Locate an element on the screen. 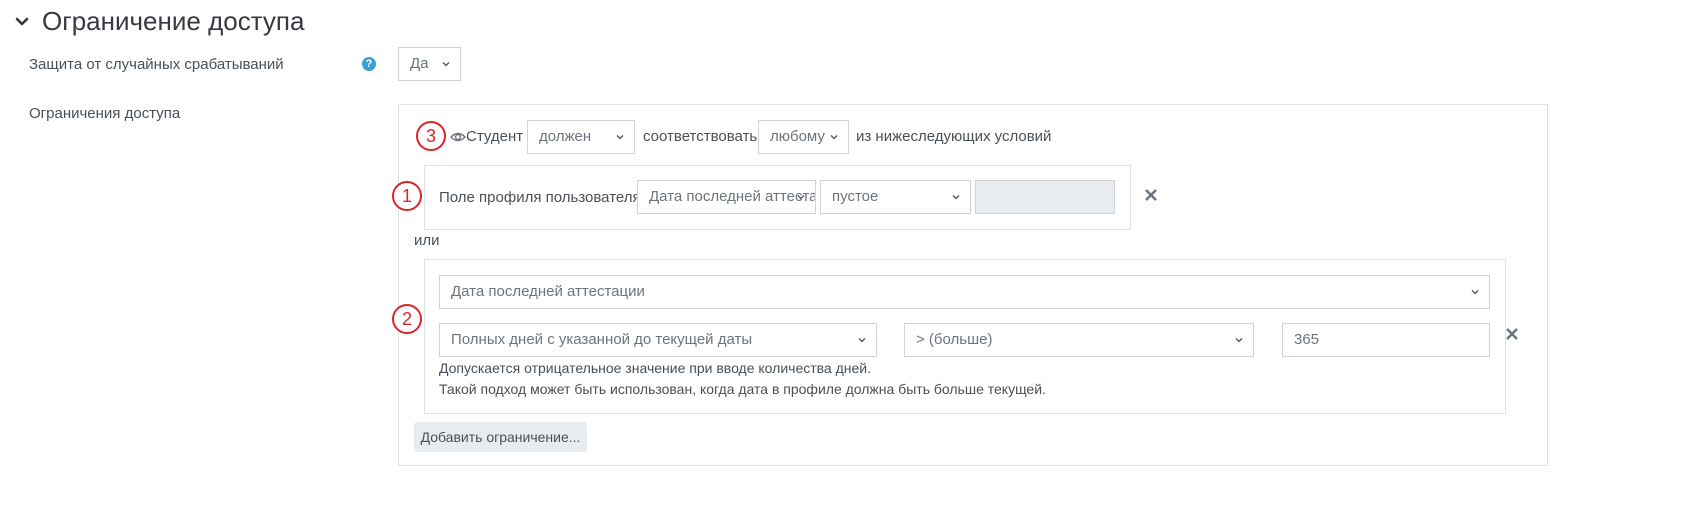  condition1-field-value: Дата последней аттестации is located at coordinates (732, 196).